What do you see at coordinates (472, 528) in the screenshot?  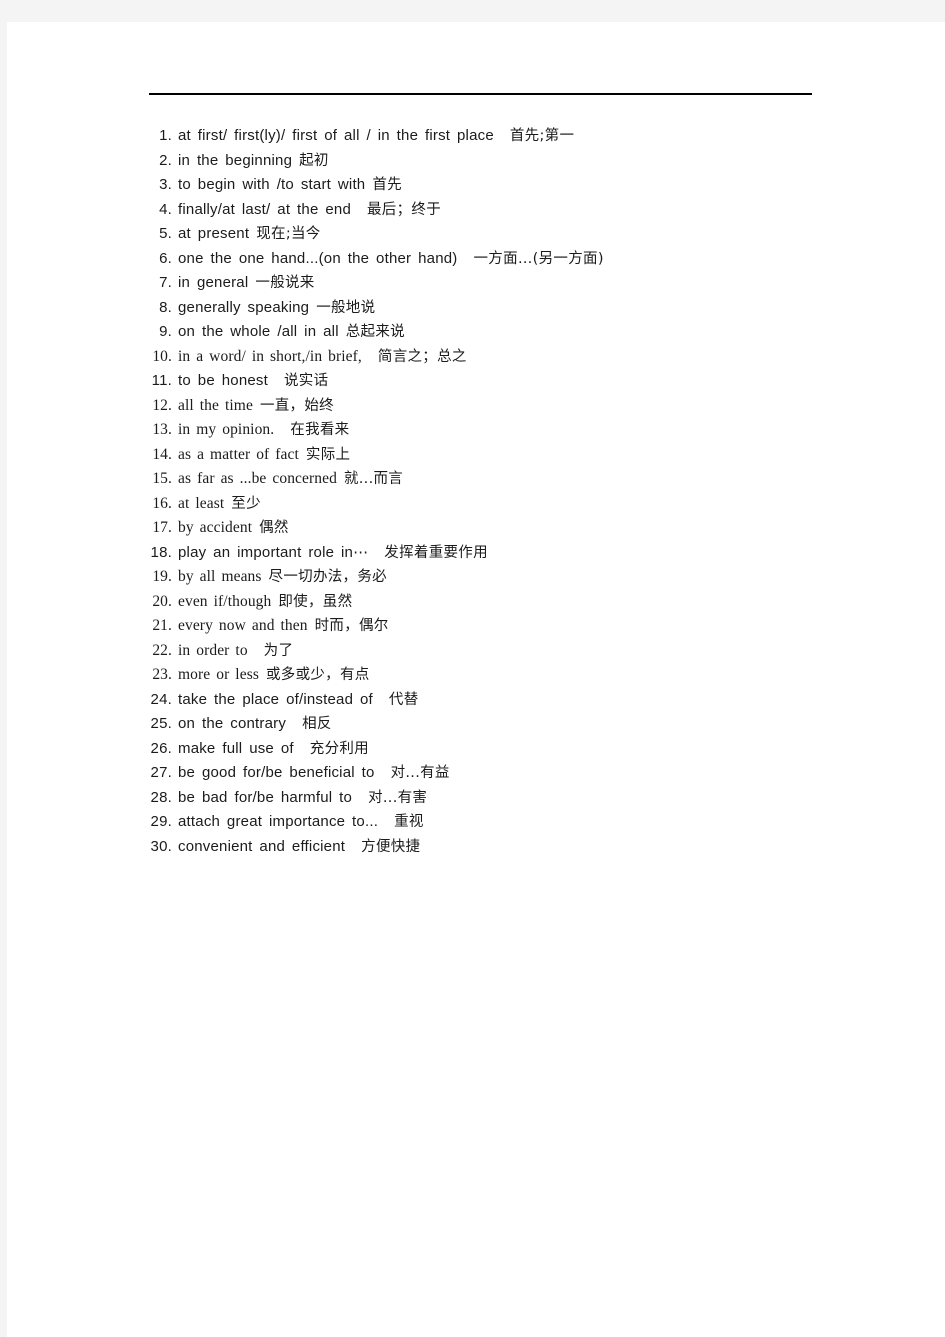 I see `list-item: 17. by accident 偶然` at bounding box center [472, 528].